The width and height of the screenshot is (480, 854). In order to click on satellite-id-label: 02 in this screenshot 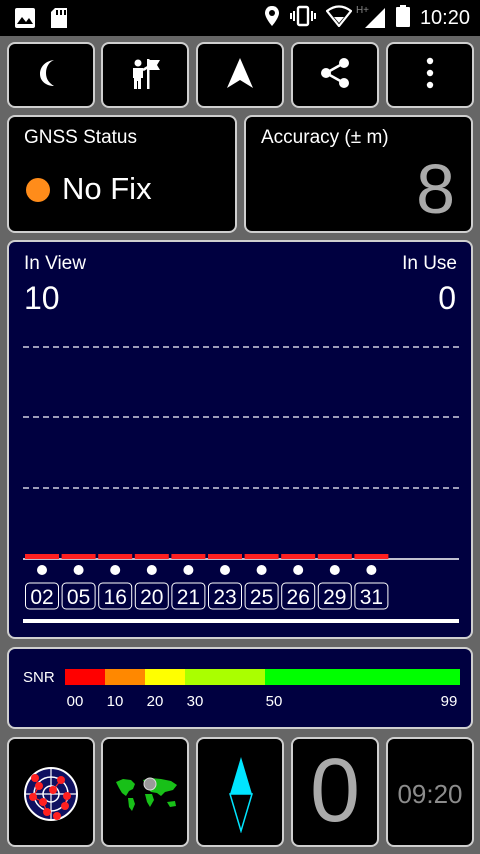, I will do `click(41, 597)`.